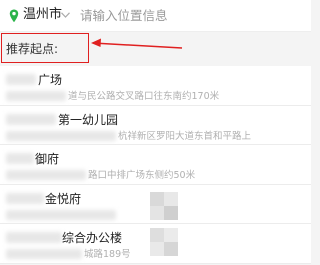  I want to click on location-search-input, so click(190, 15).